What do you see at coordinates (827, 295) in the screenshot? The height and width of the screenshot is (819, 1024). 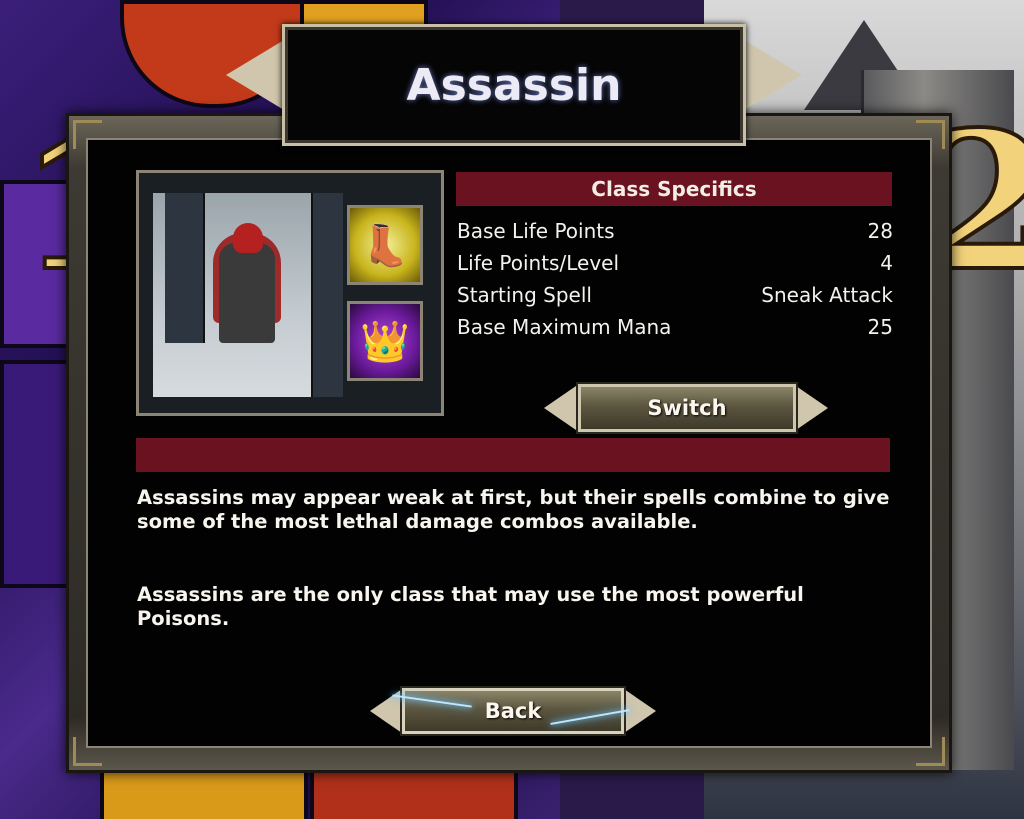 I see `stat-value: Sneak Attack` at bounding box center [827, 295].